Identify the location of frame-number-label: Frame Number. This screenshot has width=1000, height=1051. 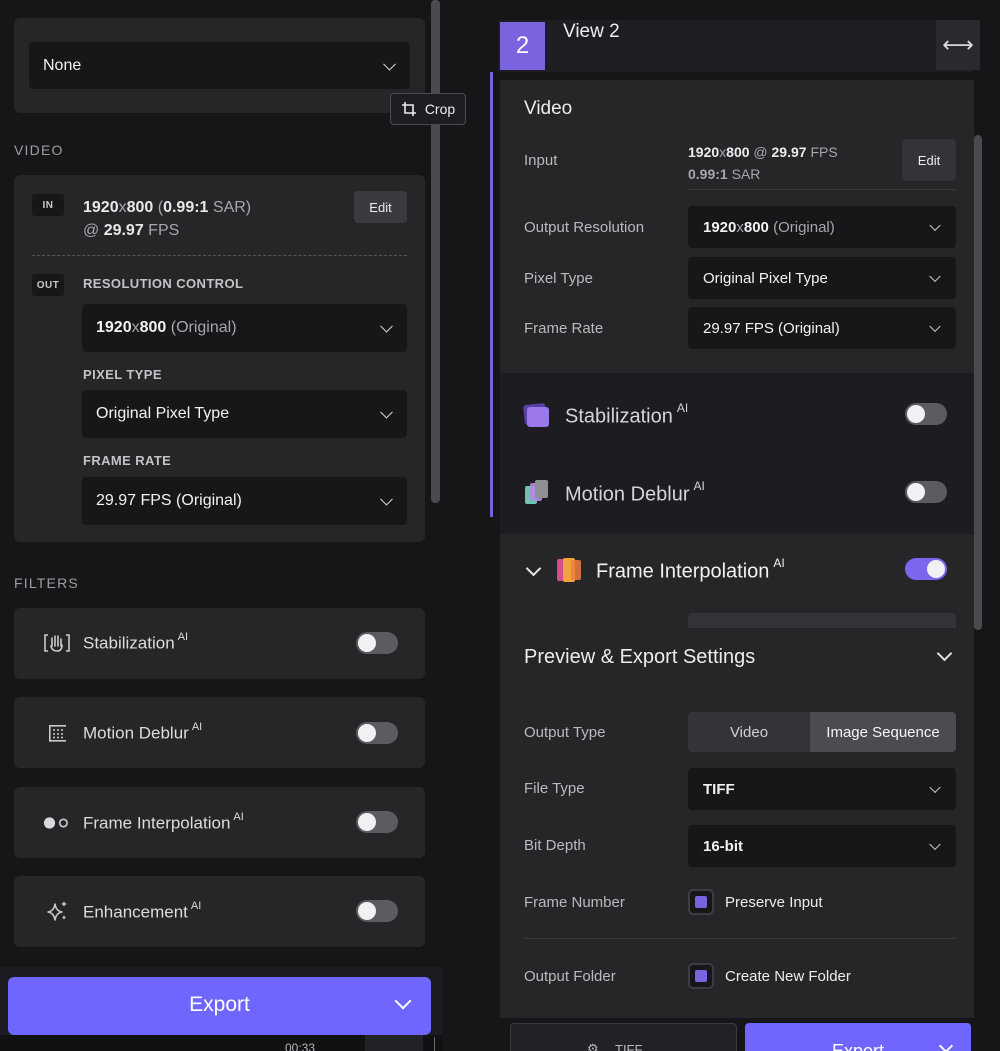
(574, 902).